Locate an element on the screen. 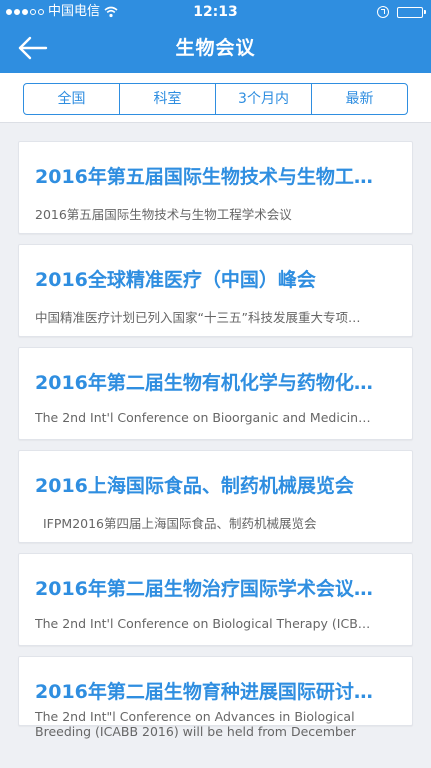 This screenshot has width=431, height=768. conference-summary: IFPM2016第四届上海国际食品、制药机械展览会 is located at coordinates (180, 523).